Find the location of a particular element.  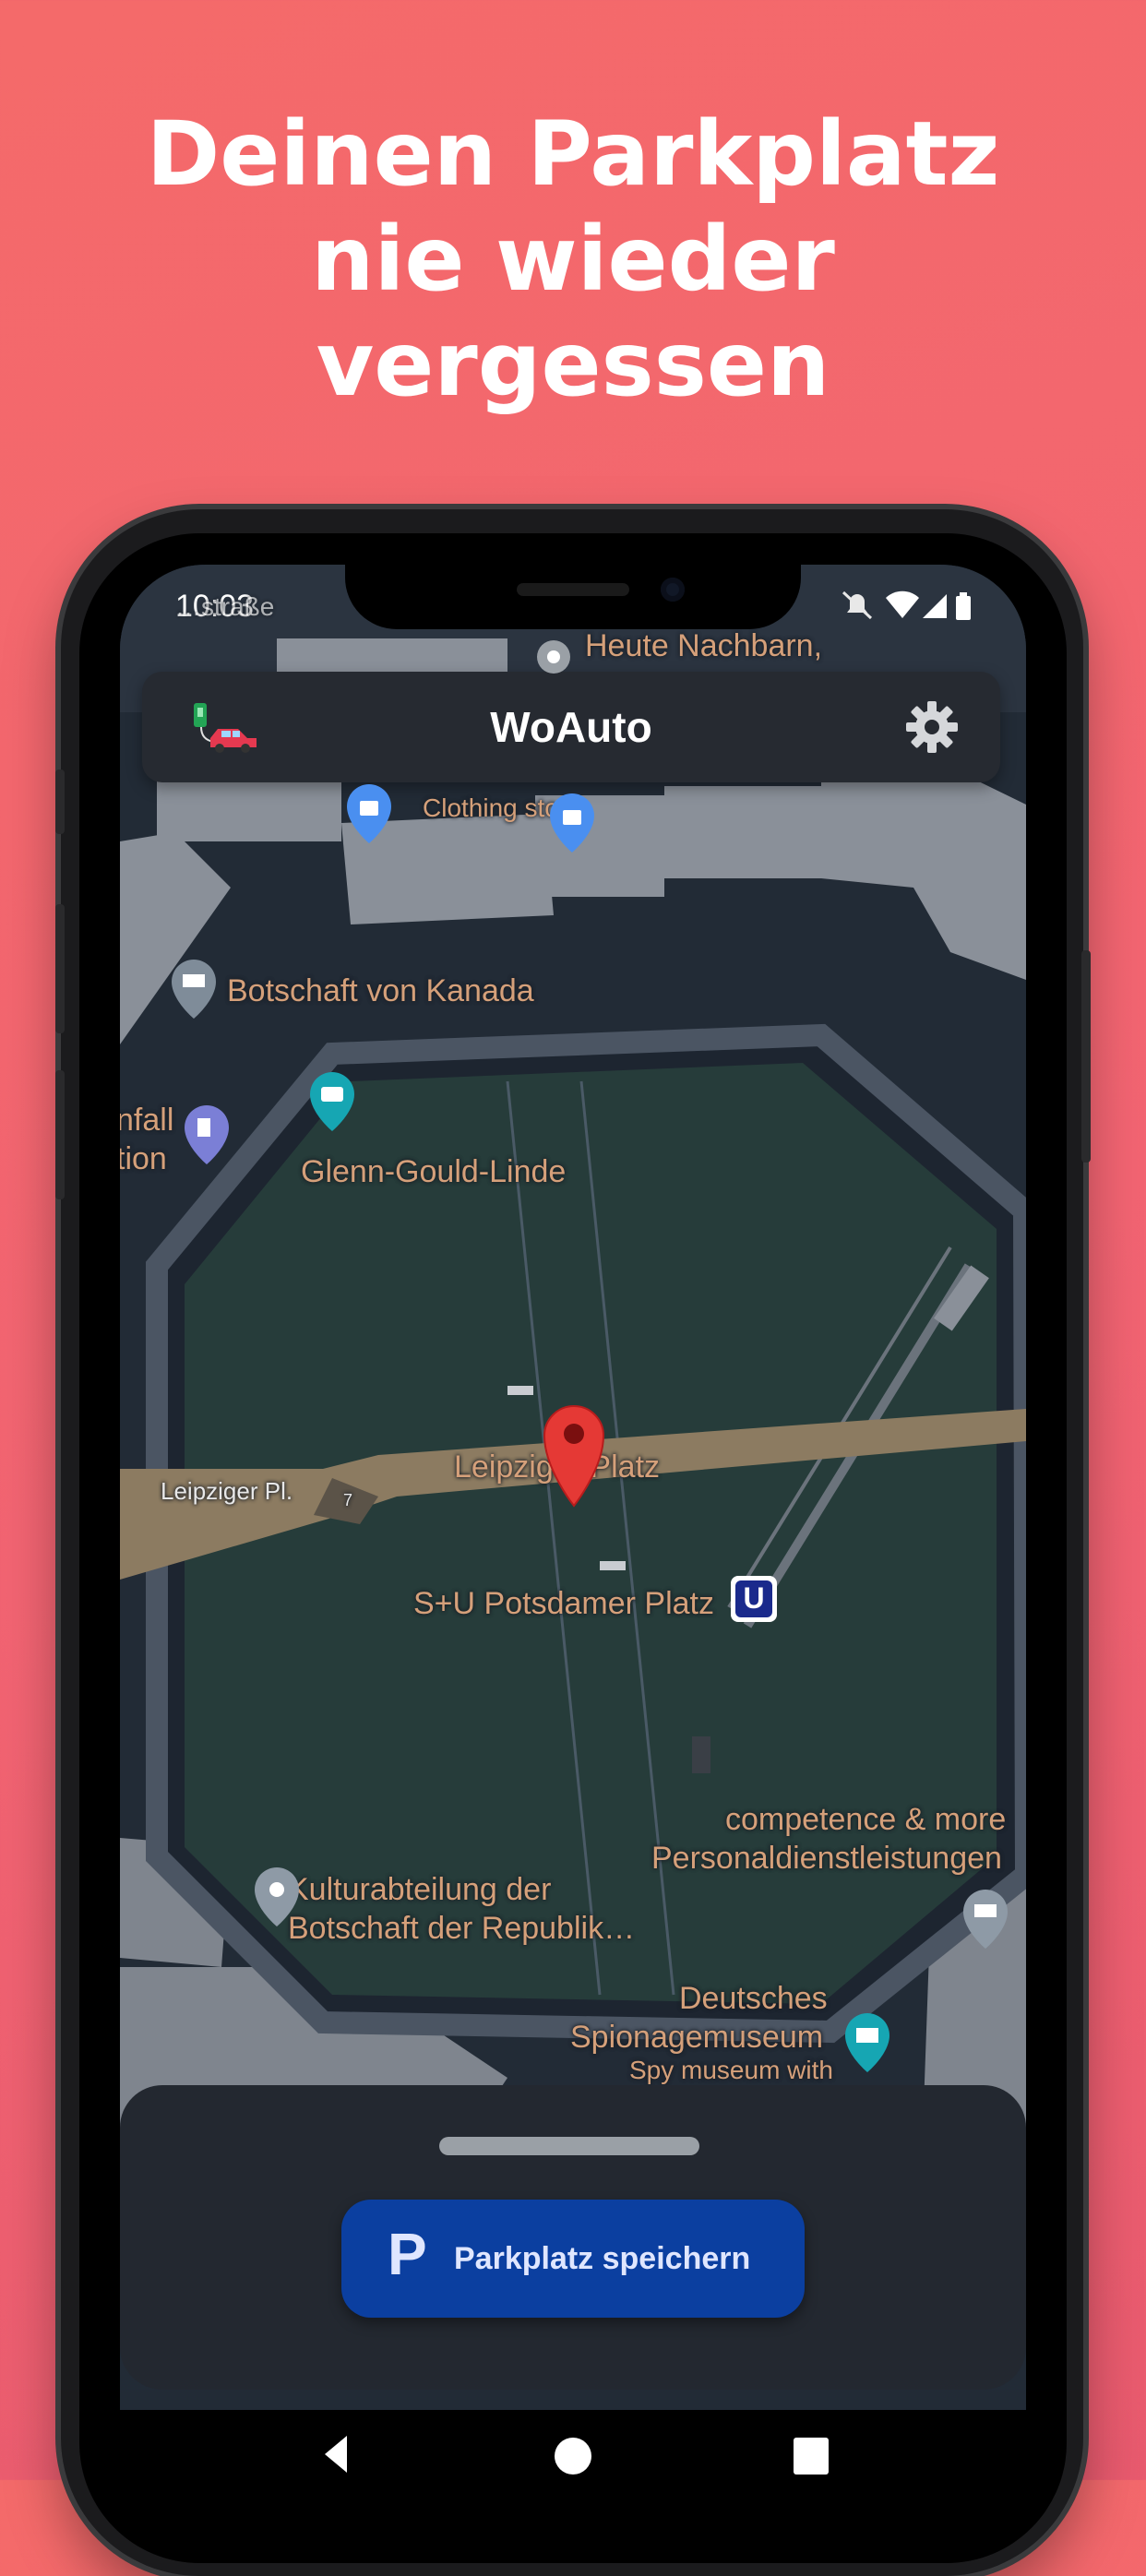

promo-headline: Deinen Parkplatz nie wieder vergessen is located at coordinates (573, 259).